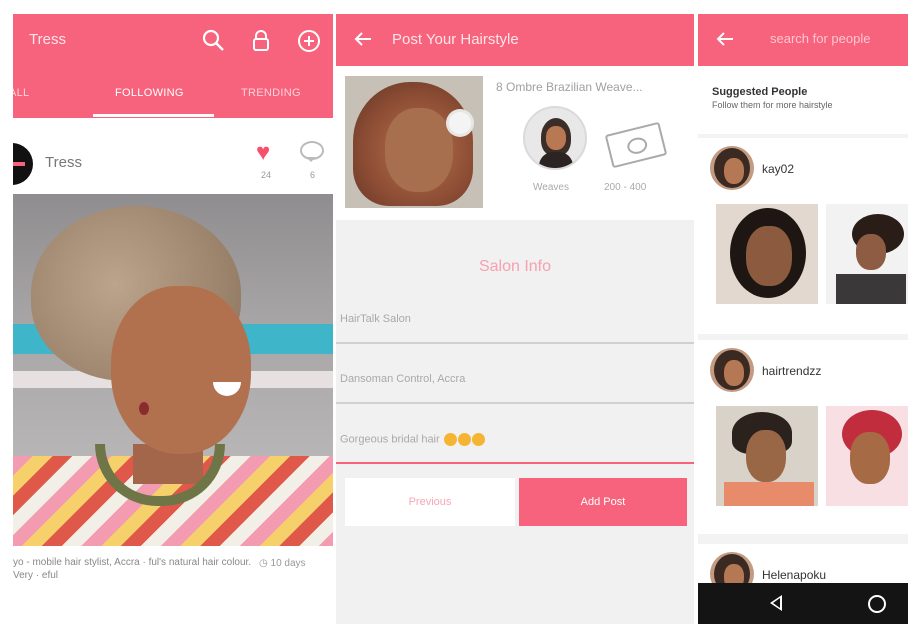 The image size is (916, 624). Describe the element at coordinates (794, 575) in the screenshot. I see `user-name: Helenapoku` at that location.